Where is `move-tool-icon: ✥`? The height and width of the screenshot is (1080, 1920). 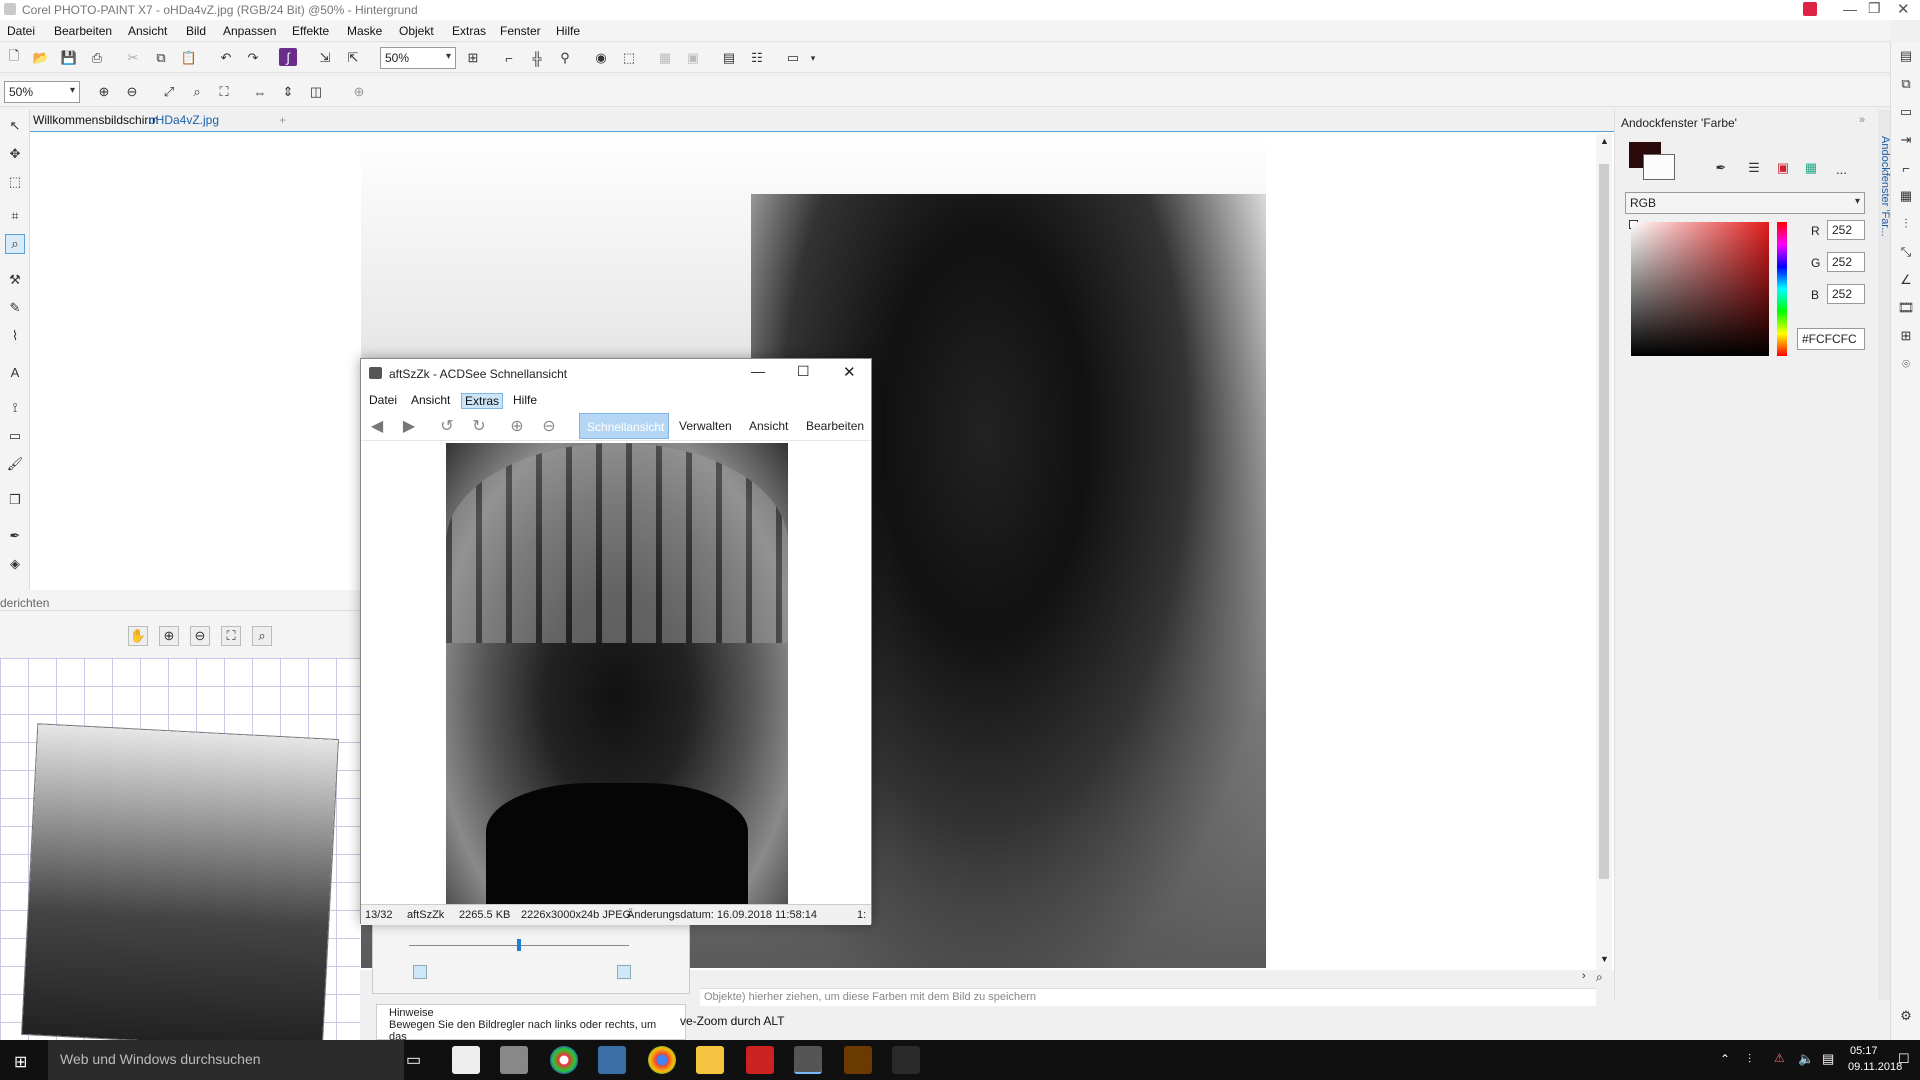
move-tool-icon: ✥ is located at coordinates (15, 154).